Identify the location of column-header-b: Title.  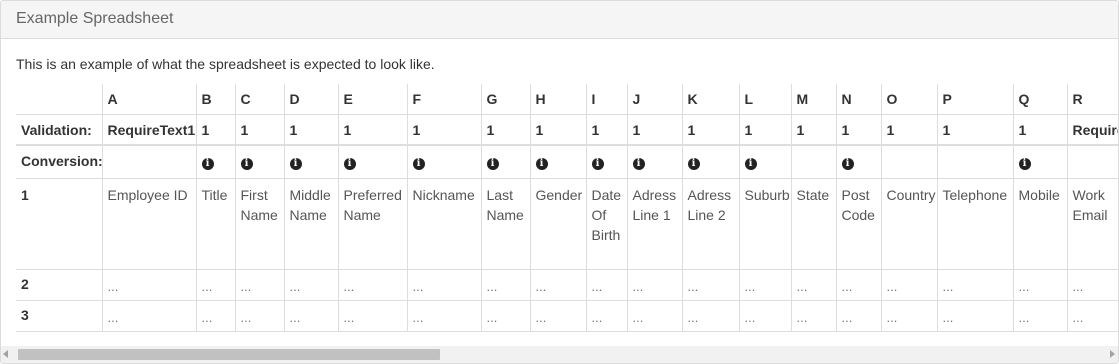
(215, 223).